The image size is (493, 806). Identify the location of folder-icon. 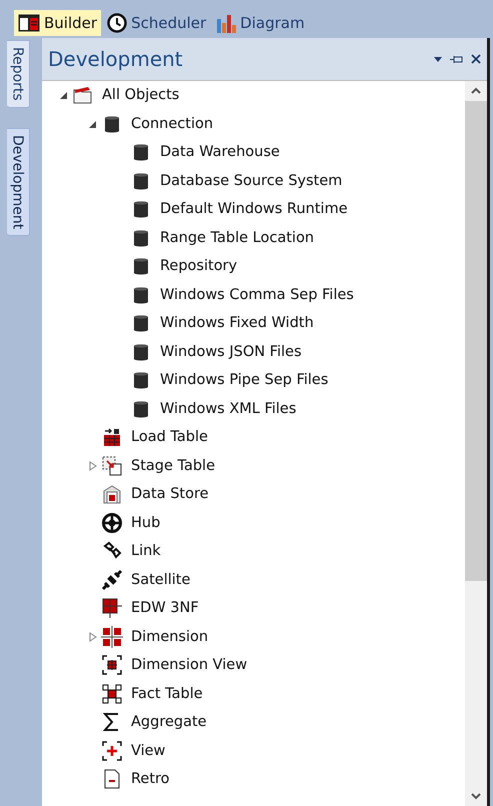
(83, 95).